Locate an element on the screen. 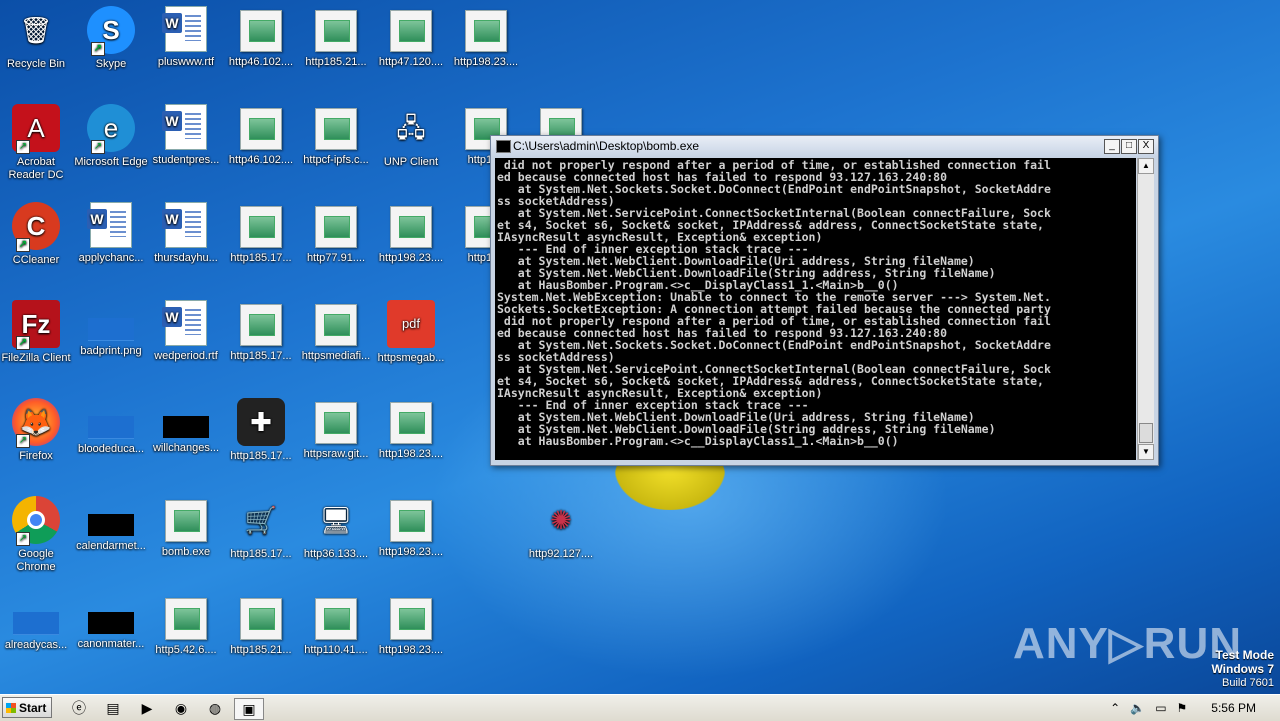 The width and height of the screenshot is (1280, 721). scroll-thumb is located at coordinates (1146, 433).